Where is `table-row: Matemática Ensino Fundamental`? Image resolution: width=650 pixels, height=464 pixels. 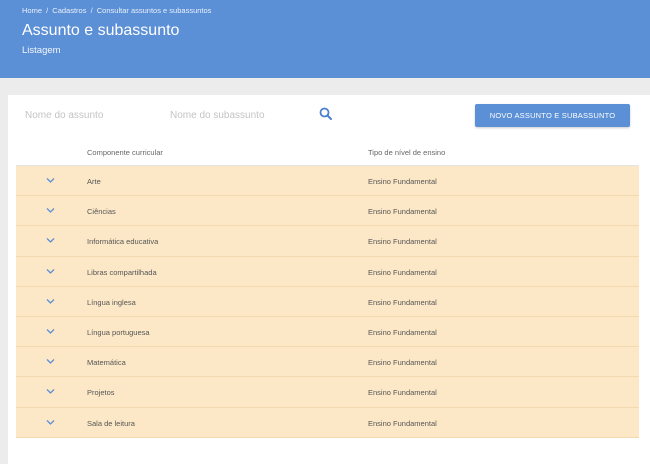 table-row: Matemática Ensino Fundamental is located at coordinates (327, 362).